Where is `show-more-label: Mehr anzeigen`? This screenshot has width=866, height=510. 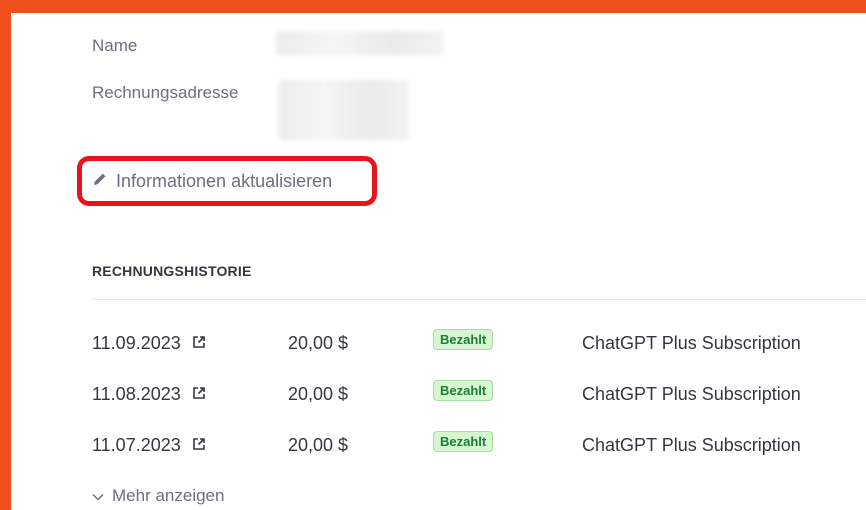
show-more-label: Mehr anzeigen is located at coordinates (168, 495).